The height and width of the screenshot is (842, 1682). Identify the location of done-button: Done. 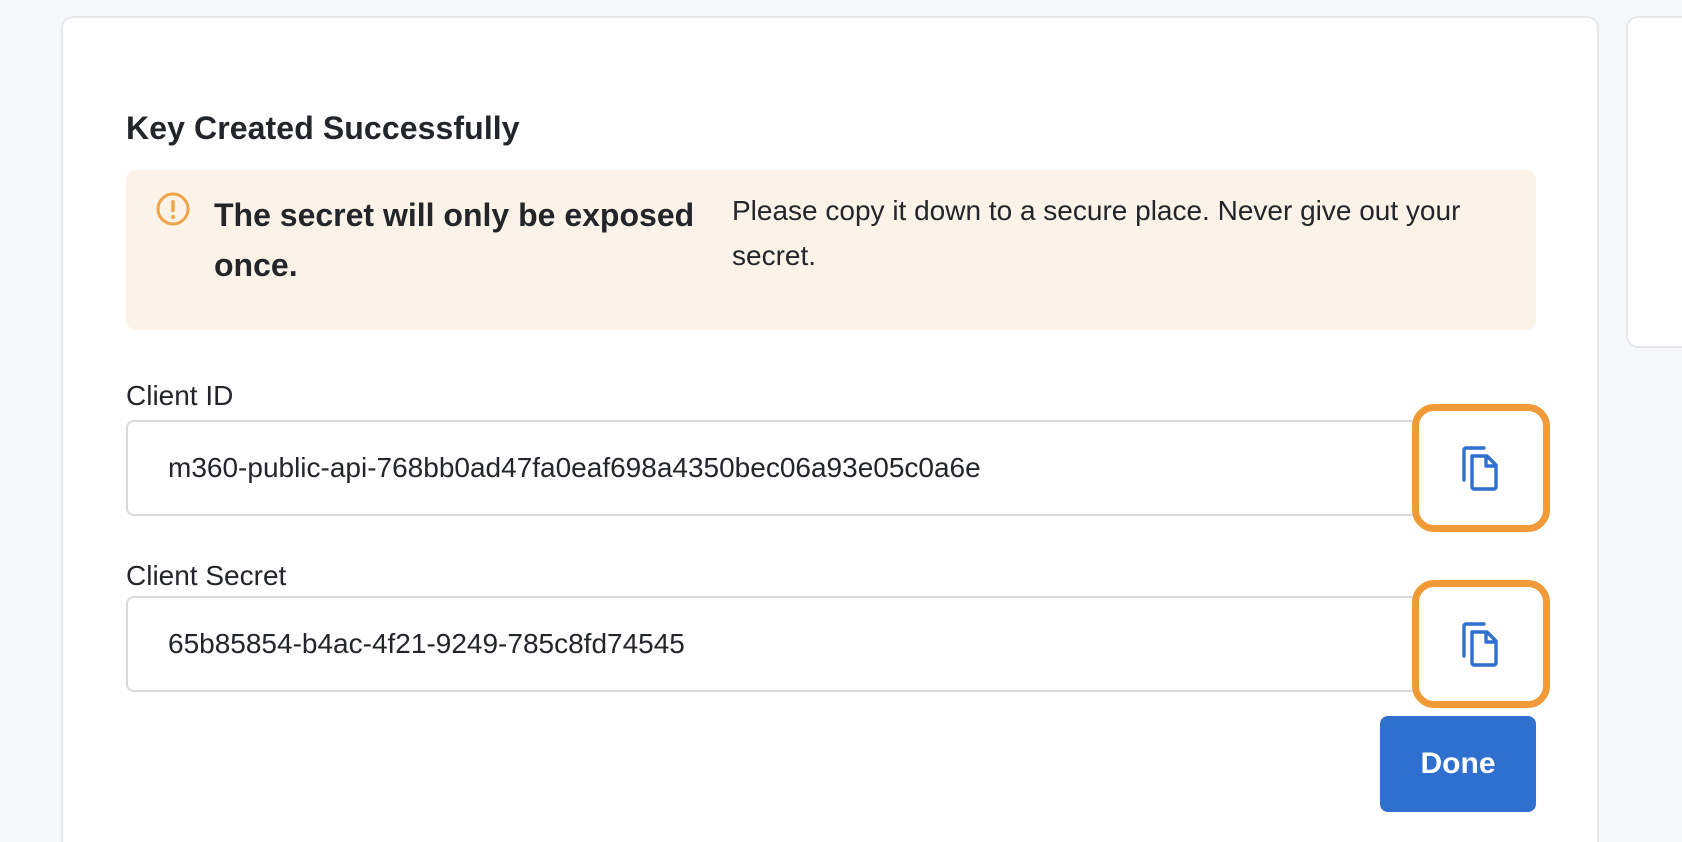
(1458, 764).